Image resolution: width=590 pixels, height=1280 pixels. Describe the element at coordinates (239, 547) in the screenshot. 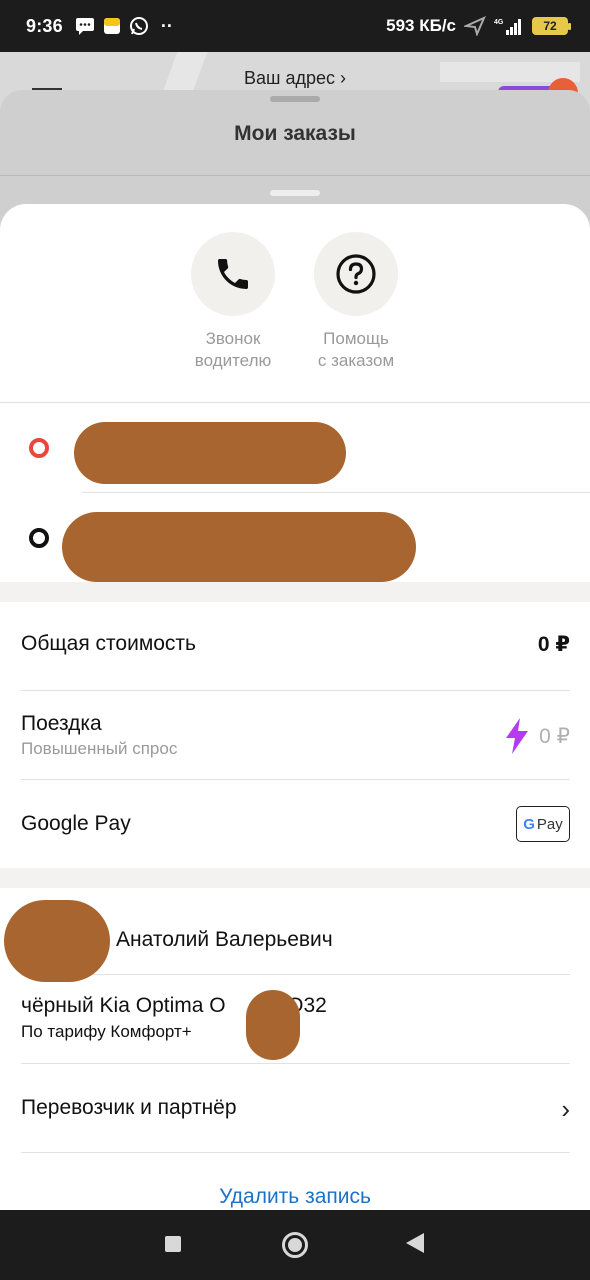

I see `destination-address-redacted` at that location.